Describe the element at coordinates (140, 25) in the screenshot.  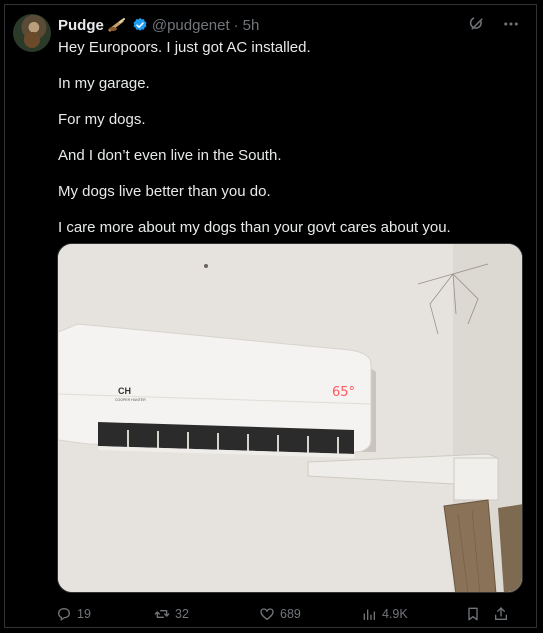
I see `verified-badge-icon` at that location.